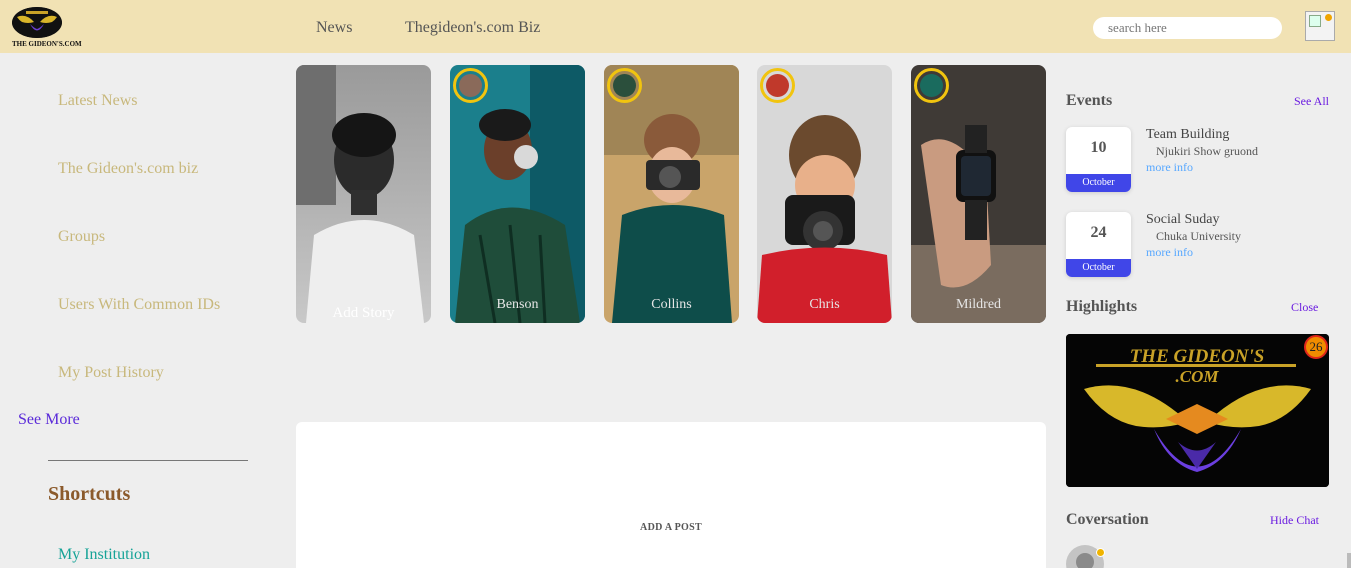 The image size is (1351, 568). Describe the element at coordinates (1098, 159) in the screenshot. I see `event-date-card: 10 October` at that location.